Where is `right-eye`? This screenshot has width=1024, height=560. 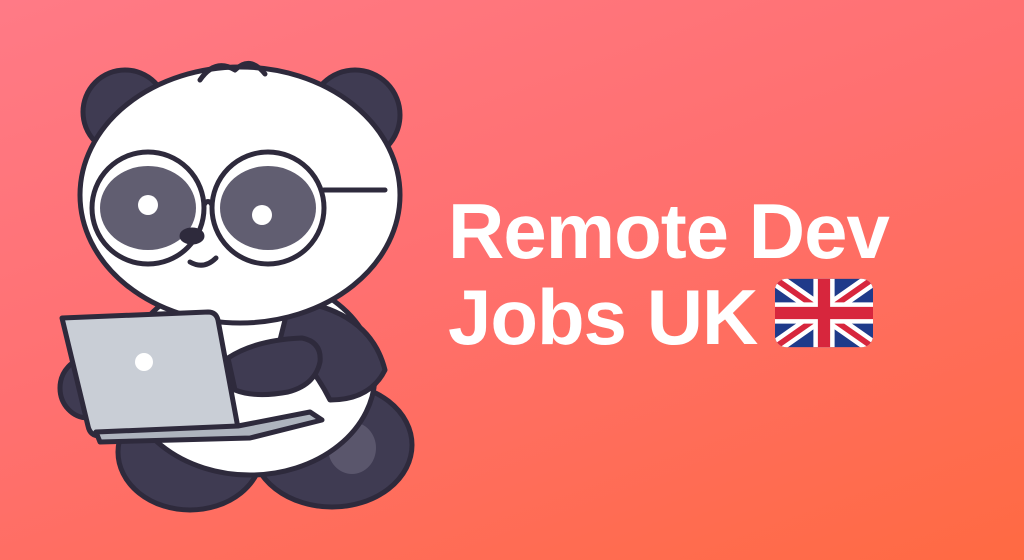
right-eye is located at coordinates (262, 215).